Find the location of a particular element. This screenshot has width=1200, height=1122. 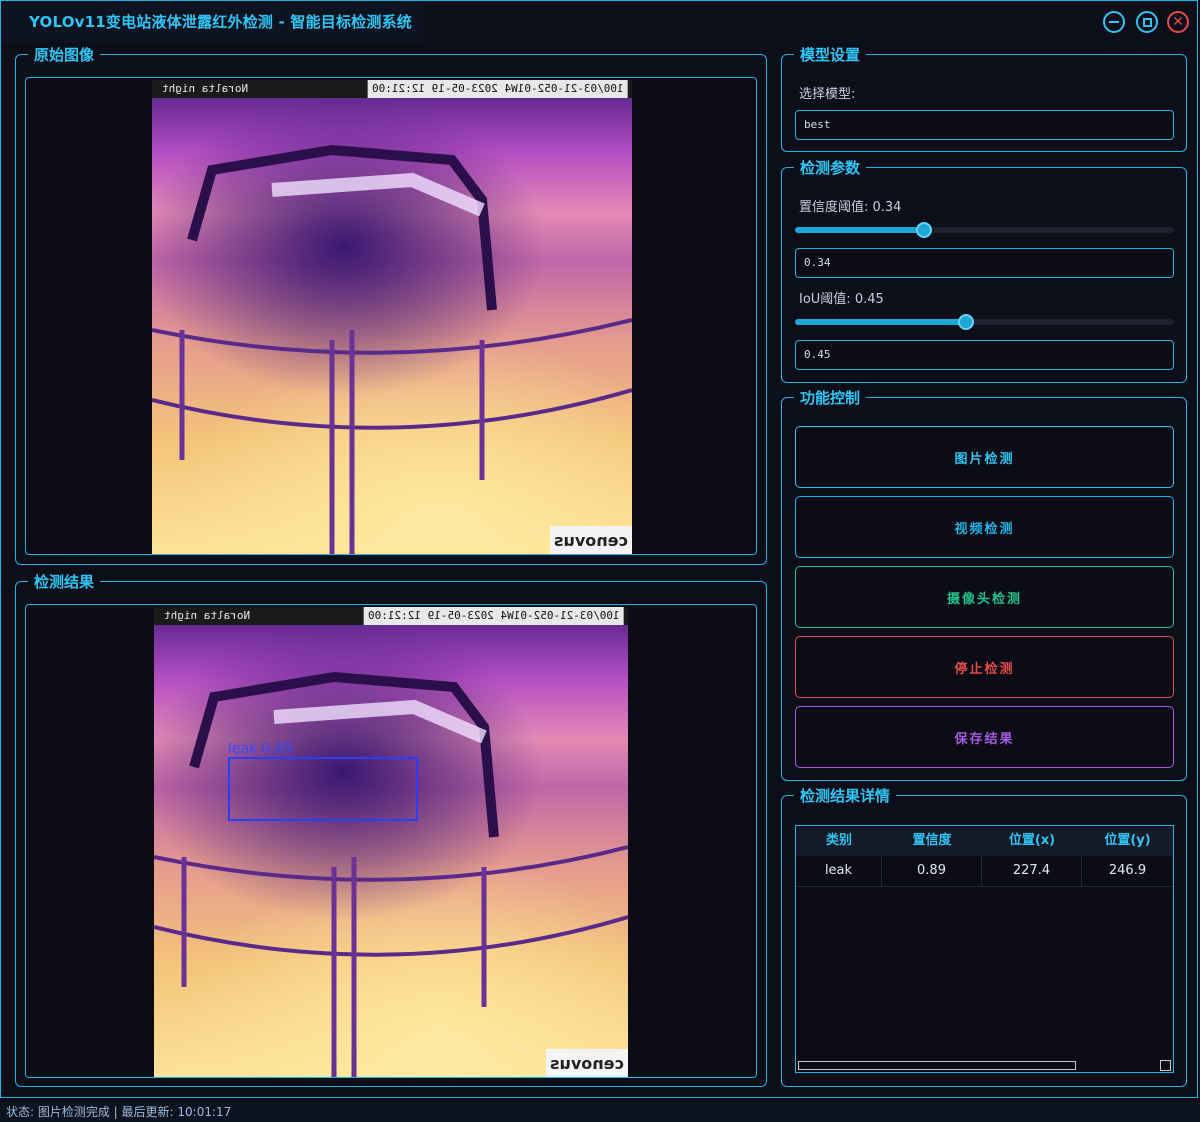

results-details-title: 检测结果详情 is located at coordinates (845, 796).